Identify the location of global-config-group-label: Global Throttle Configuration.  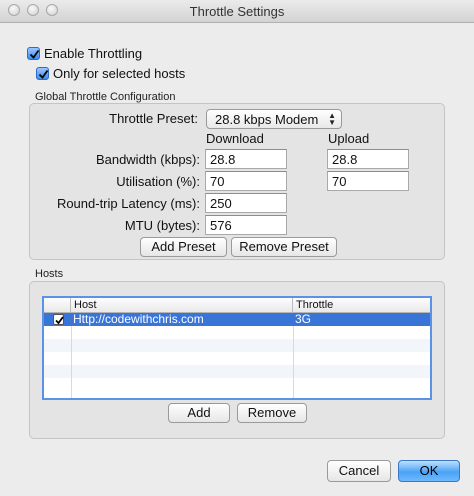
(105, 97).